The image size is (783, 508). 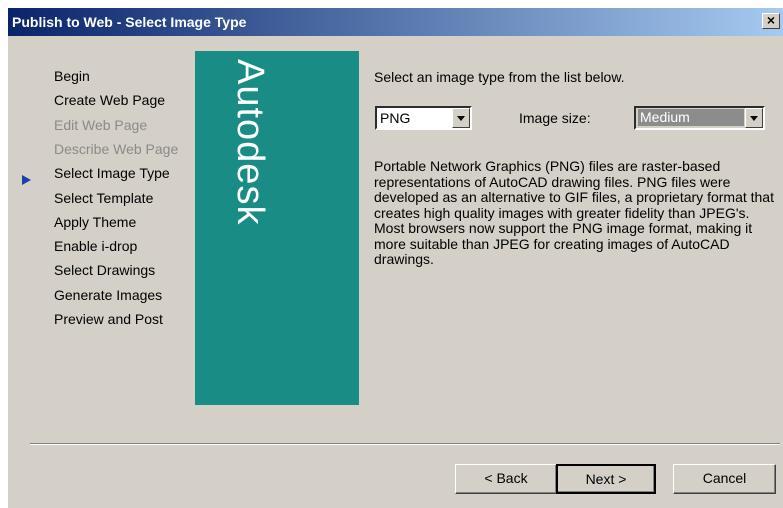 What do you see at coordinates (423, 118) in the screenshot?
I see `image-type-select: PNG` at bounding box center [423, 118].